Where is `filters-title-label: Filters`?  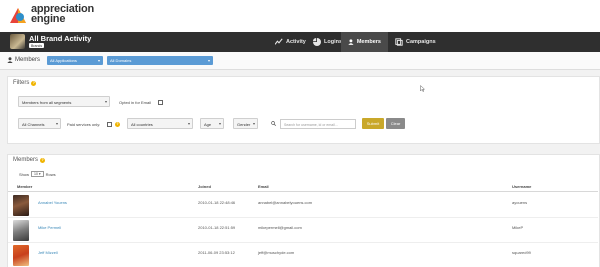
filters-title-label: Filters is located at coordinates (21, 83).